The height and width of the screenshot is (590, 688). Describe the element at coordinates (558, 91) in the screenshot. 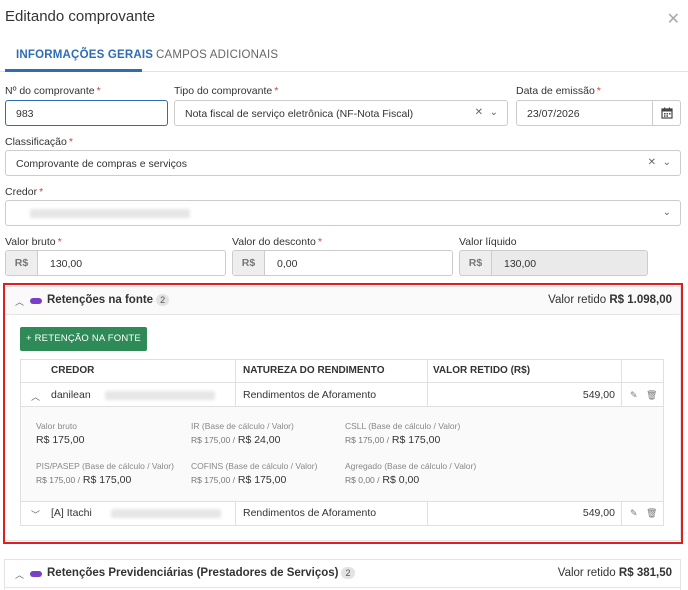

I see `data-label: Data de emissão *` at that location.